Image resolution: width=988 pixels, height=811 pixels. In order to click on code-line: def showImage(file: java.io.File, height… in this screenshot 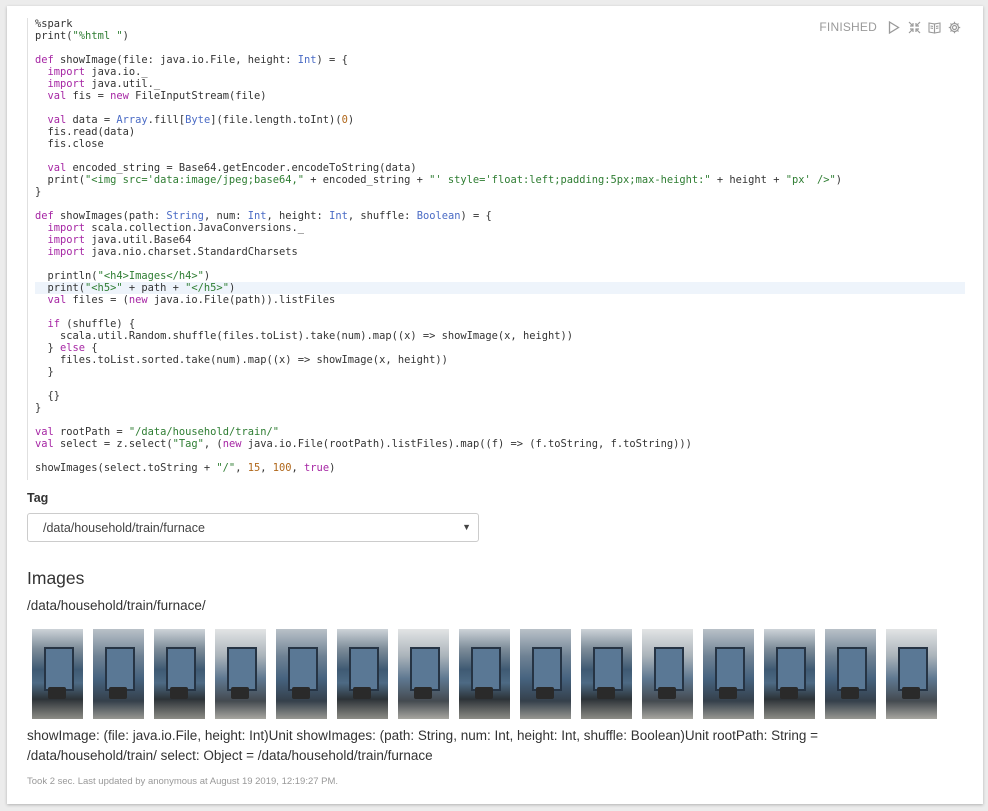, I will do `click(500, 60)`.